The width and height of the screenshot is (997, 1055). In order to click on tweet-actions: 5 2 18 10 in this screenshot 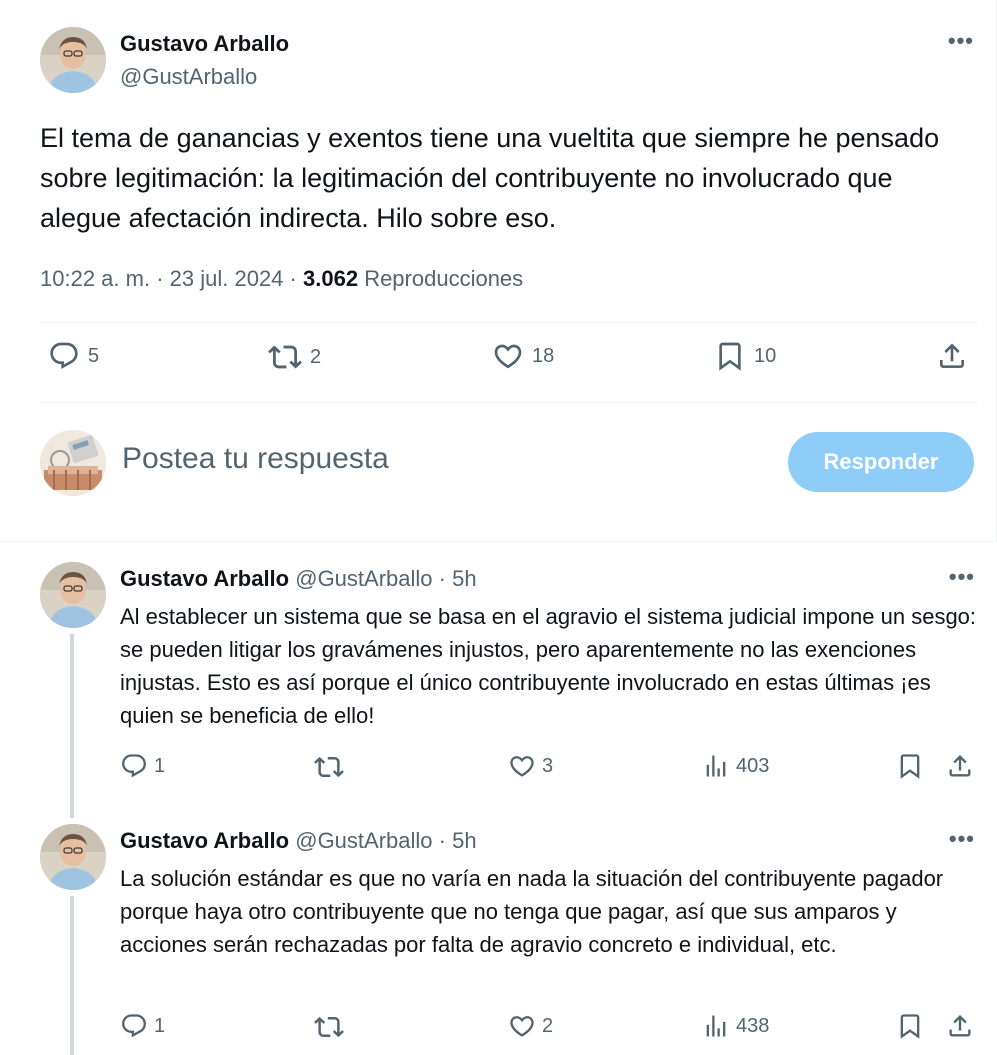, I will do `click(510, 363)`.